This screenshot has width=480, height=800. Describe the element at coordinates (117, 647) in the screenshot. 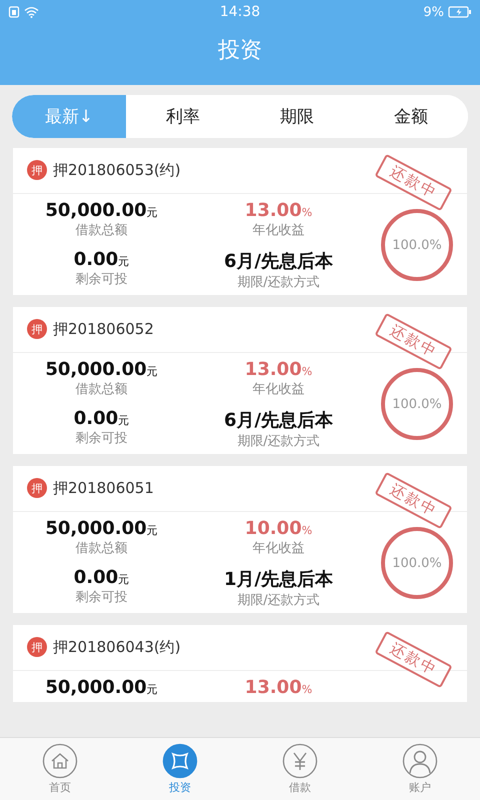

I see `loan-title: 押201806043(约)` at that location.